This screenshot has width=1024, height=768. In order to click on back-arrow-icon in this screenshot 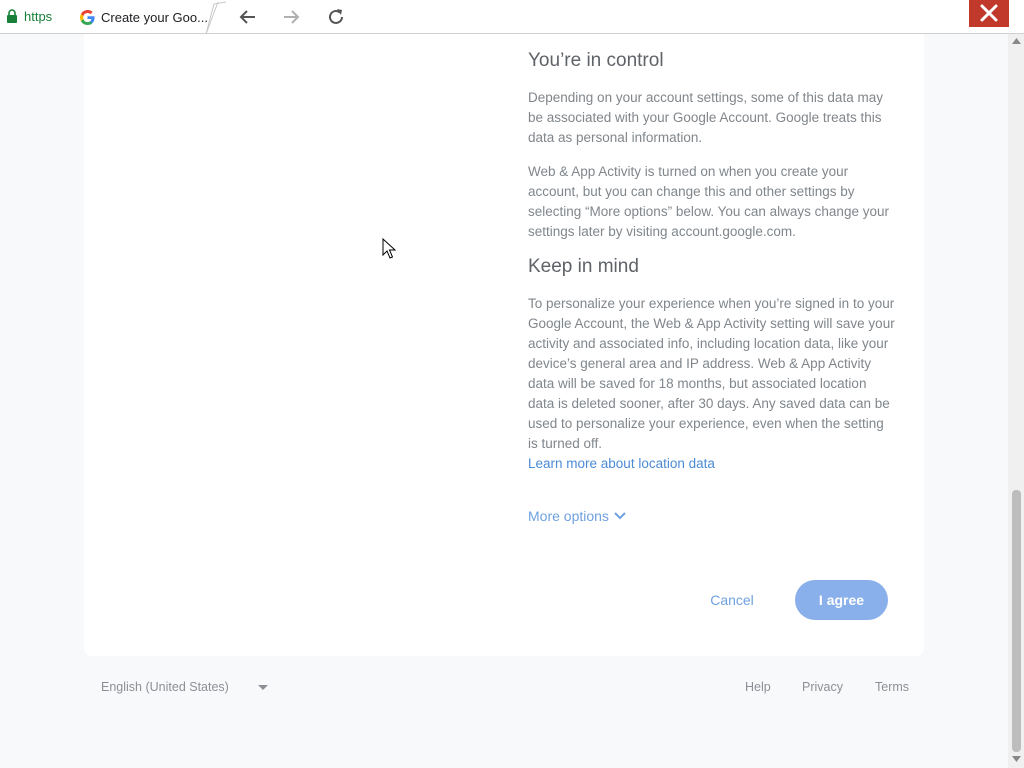, I will do `click(248, 17)`.